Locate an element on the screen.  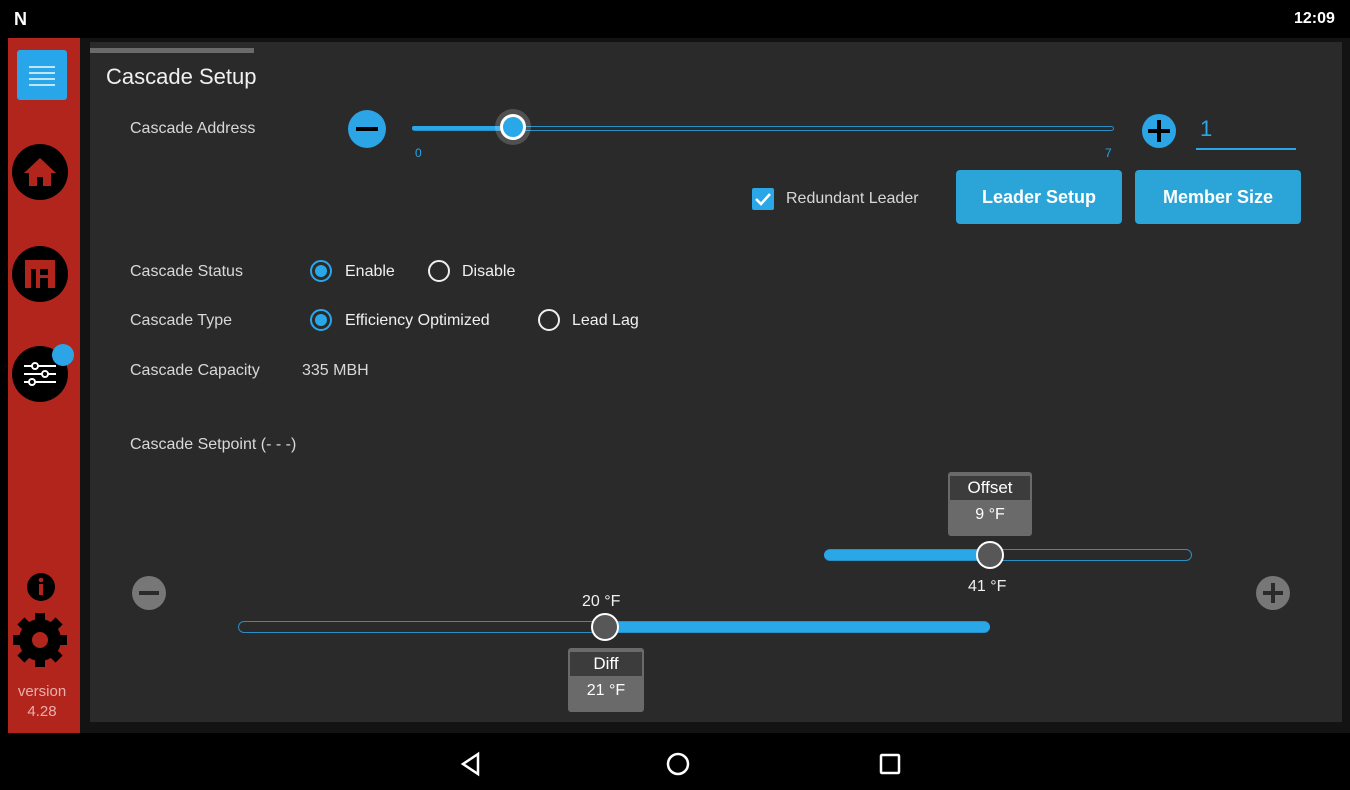
cascade-capacity-value: 335 MBH is located at coordinates (335, 370).